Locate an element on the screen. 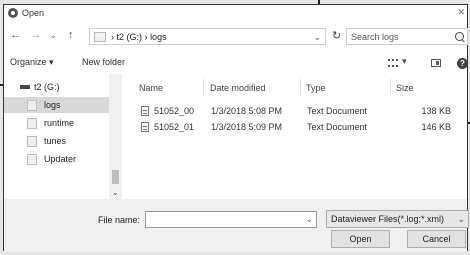 The height and width of the screenshot is (255, 470). title-bar: Open ✕ is located at coordinates (235, 13).